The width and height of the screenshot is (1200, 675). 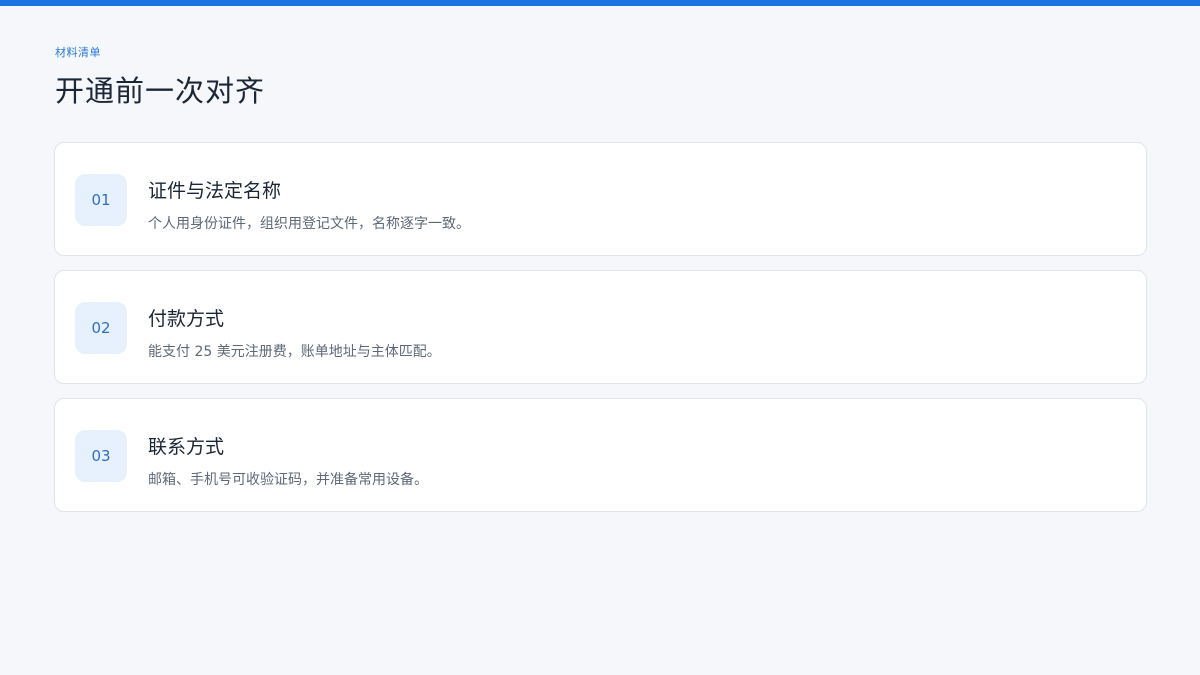 What do you see at coordinates (294, 352) in the screenshot?
I see `requirement-description: 能支付 25 美元注册费，账单地址与主体匹配。` at bounding box center [294, 352].